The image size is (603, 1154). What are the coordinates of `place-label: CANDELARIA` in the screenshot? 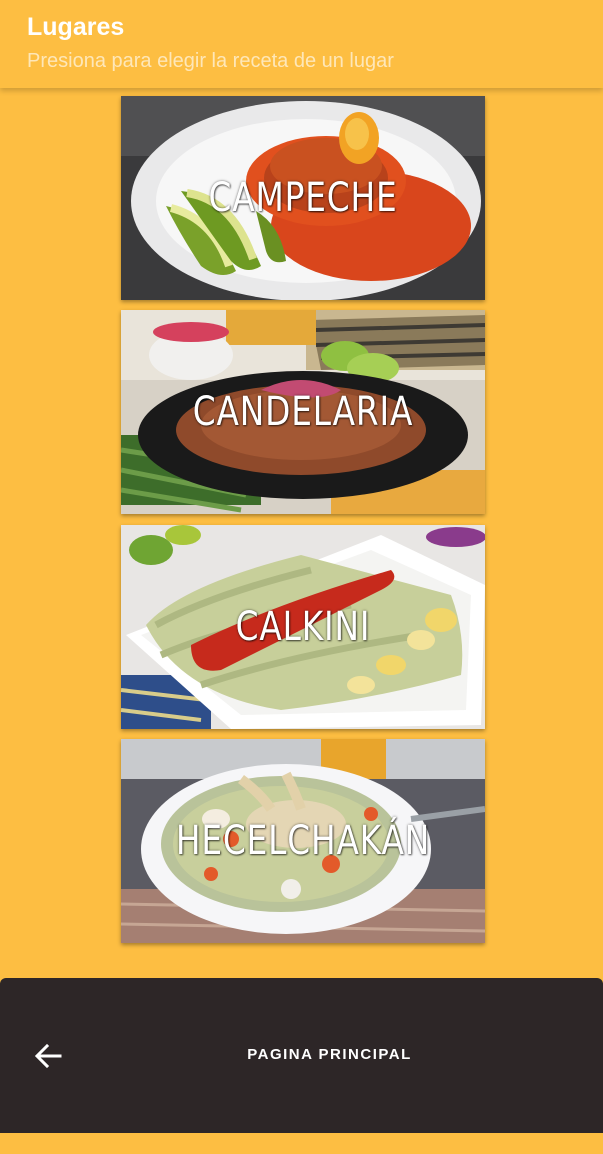 It's located at (303, 412).